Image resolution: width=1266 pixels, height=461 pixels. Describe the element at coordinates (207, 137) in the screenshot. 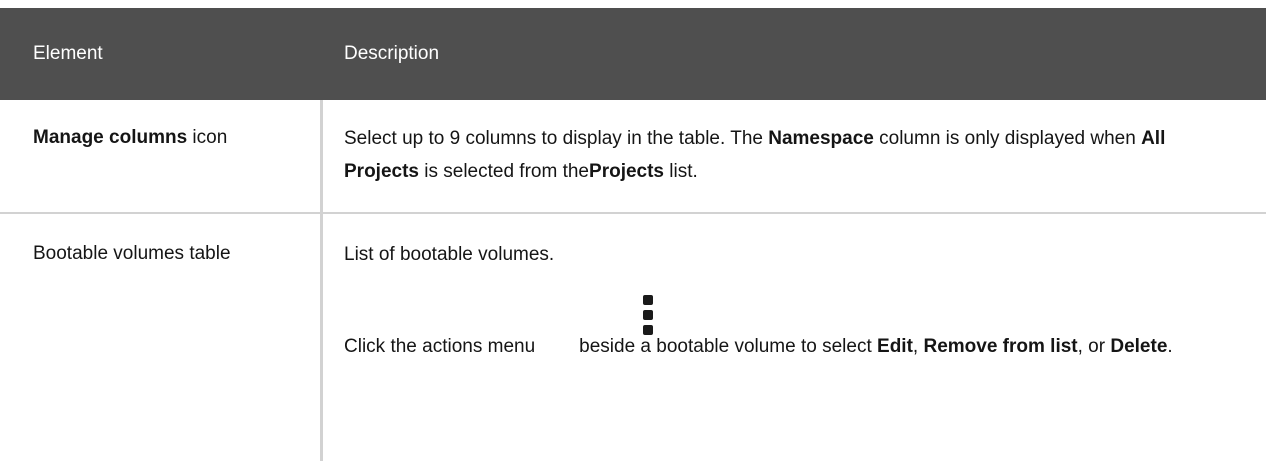

I see `element-suffix: icon` at that location.